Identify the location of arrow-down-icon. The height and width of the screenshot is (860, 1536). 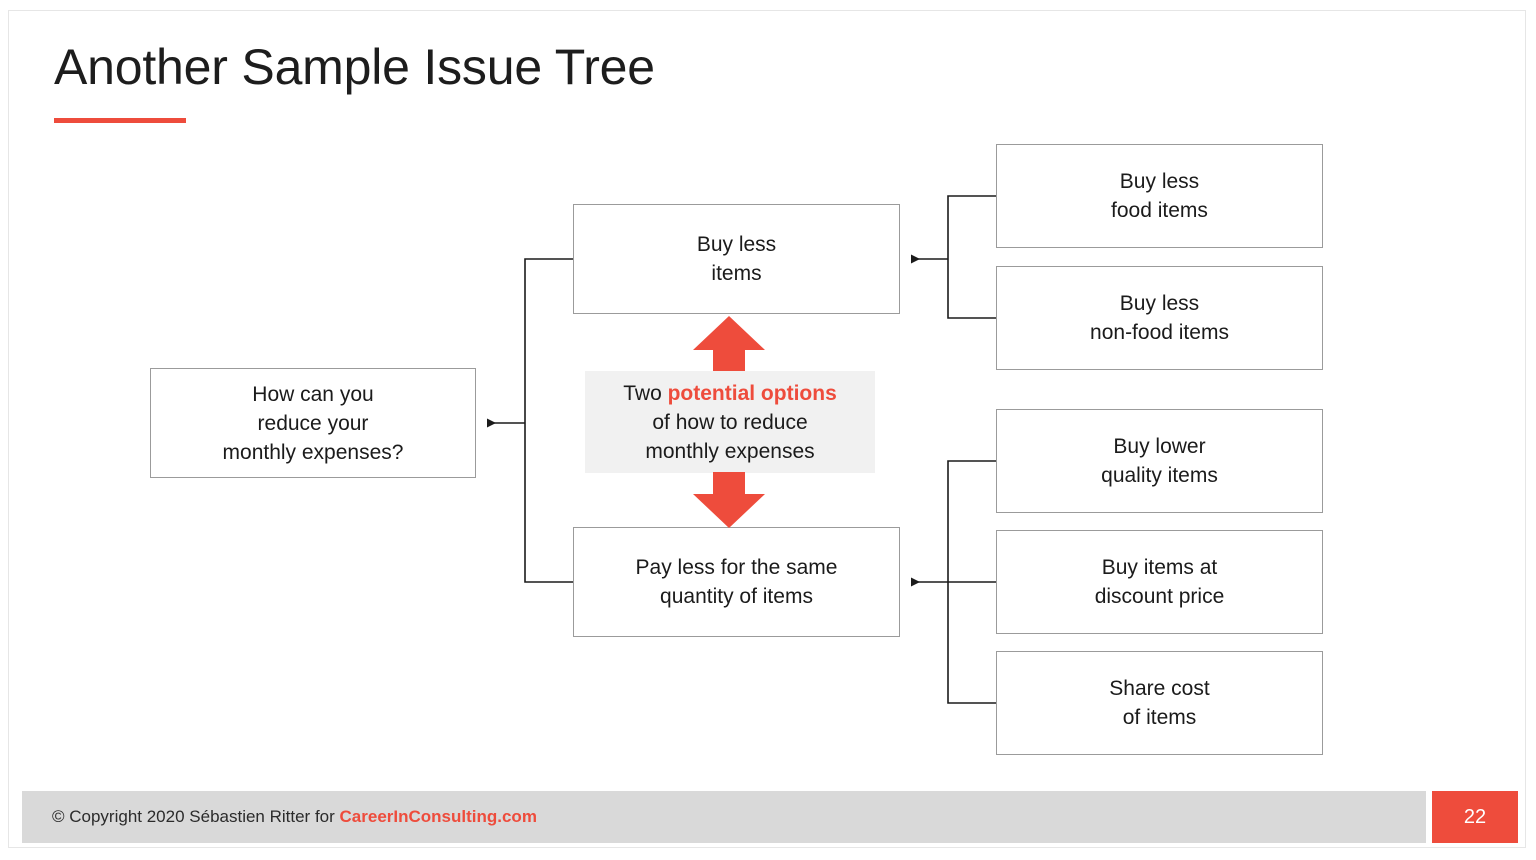
(729, 500).